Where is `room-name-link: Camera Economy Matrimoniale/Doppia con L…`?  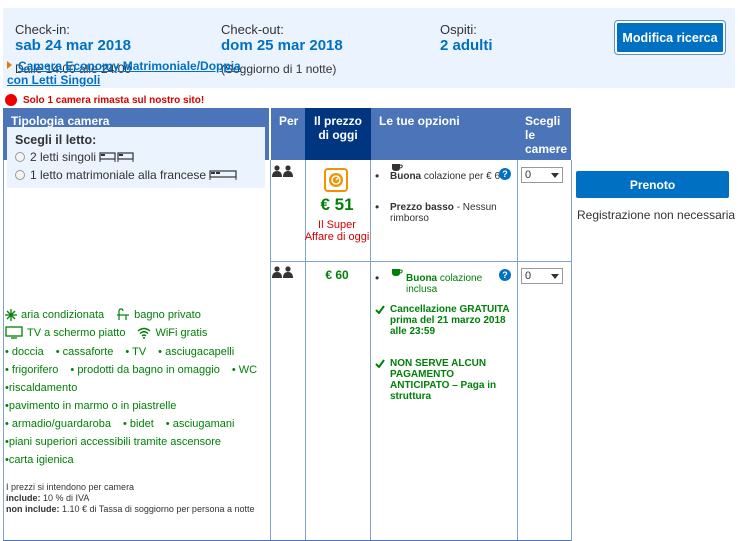 room-name-link: Camera Economy Matrimoniale/Doppia con L… is located at coordinates (136, 73).